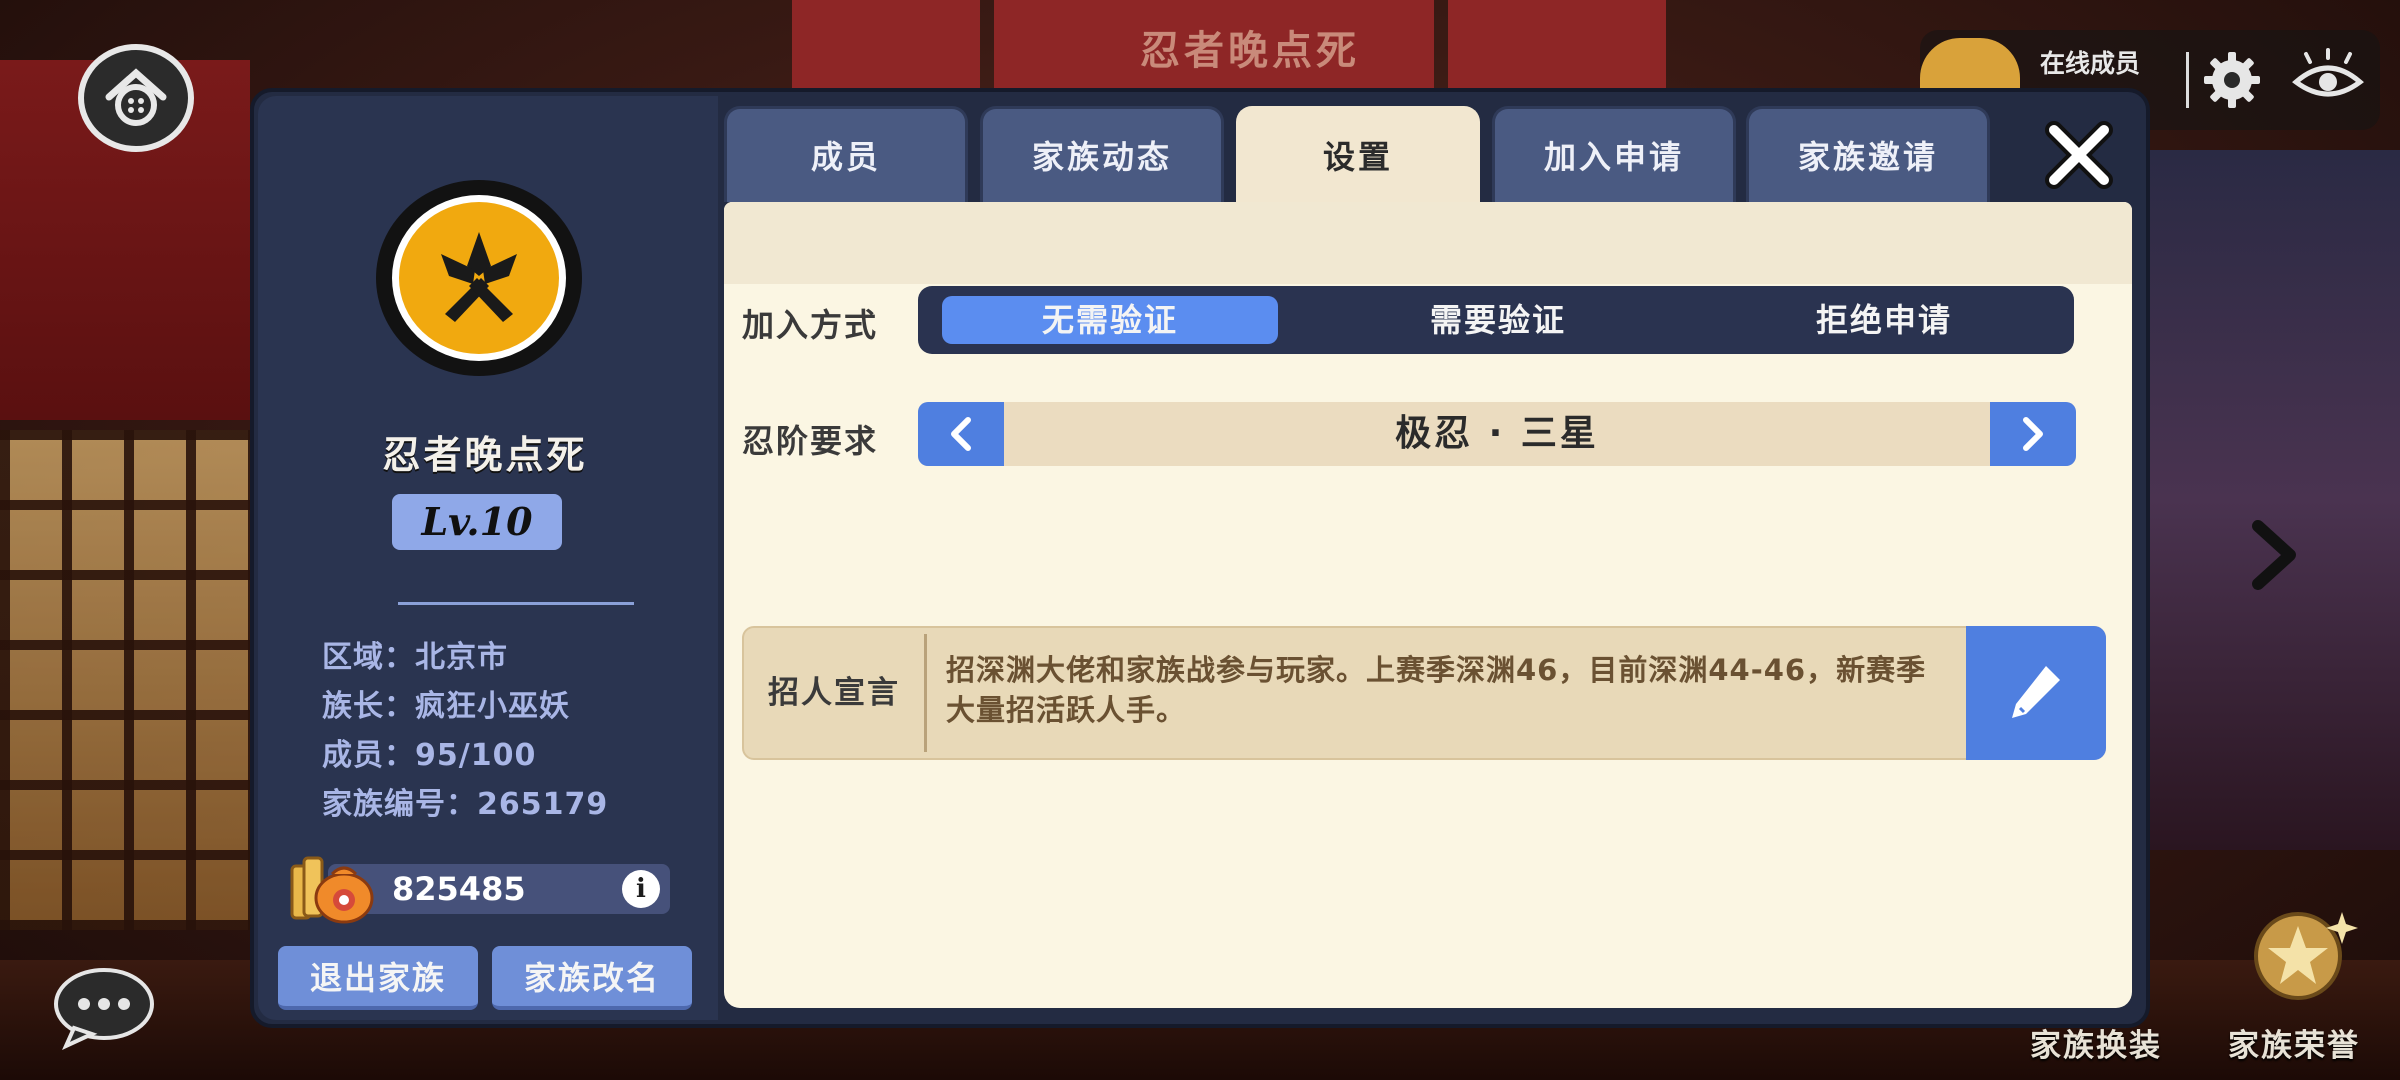 The height and width of the screenshot is (1080, 2400). What do you see at coordinates (2079, 155) in the screenshot?
I see `close-icon` at bounding box center [2079, 155].